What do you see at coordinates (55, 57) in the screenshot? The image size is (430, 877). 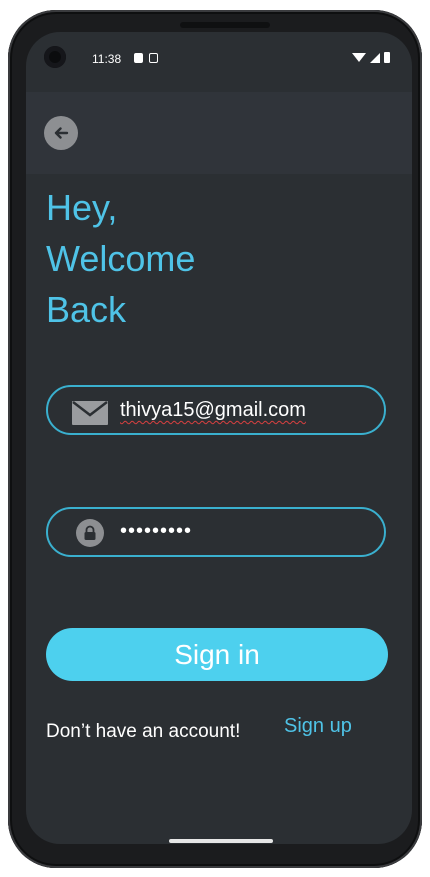 I see `camera-cutout` at bounding box center [55, 57].